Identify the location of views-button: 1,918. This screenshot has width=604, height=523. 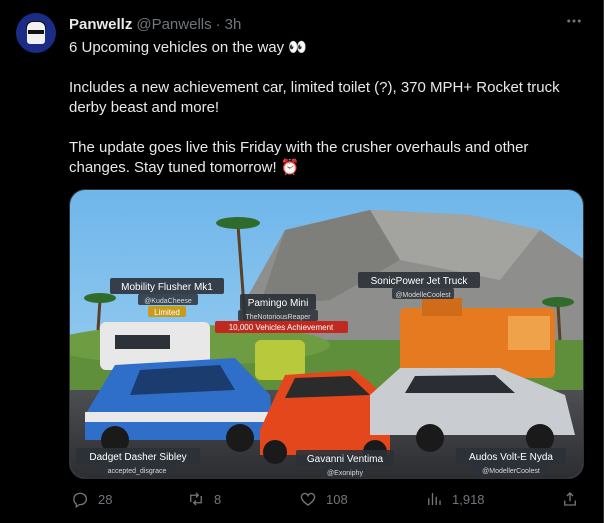
(455, 499).